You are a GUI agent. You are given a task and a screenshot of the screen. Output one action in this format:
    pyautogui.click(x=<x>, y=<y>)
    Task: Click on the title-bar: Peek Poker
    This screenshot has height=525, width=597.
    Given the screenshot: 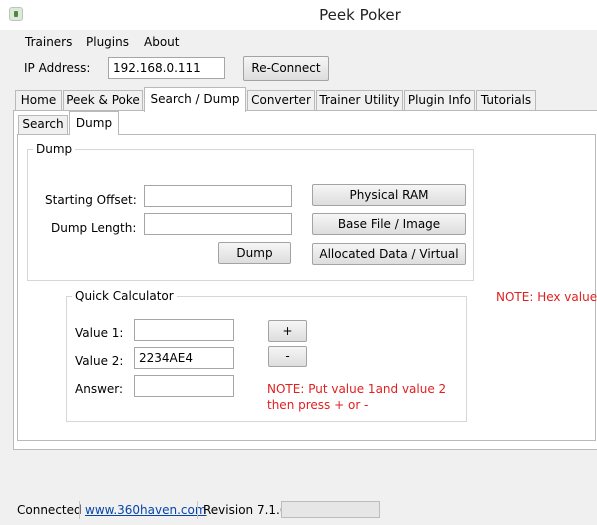 What is the action you would take?
    pyautogui.click(x=298, y=15)
    